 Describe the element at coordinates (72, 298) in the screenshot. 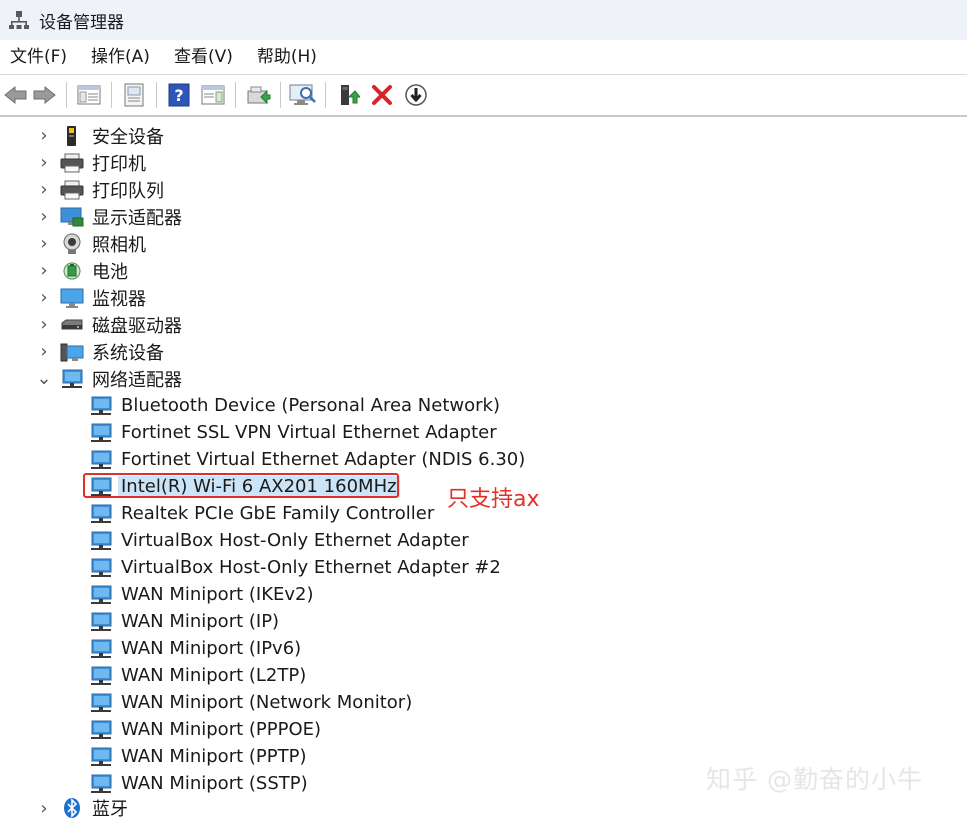

I see `monitor-icon` at that location.